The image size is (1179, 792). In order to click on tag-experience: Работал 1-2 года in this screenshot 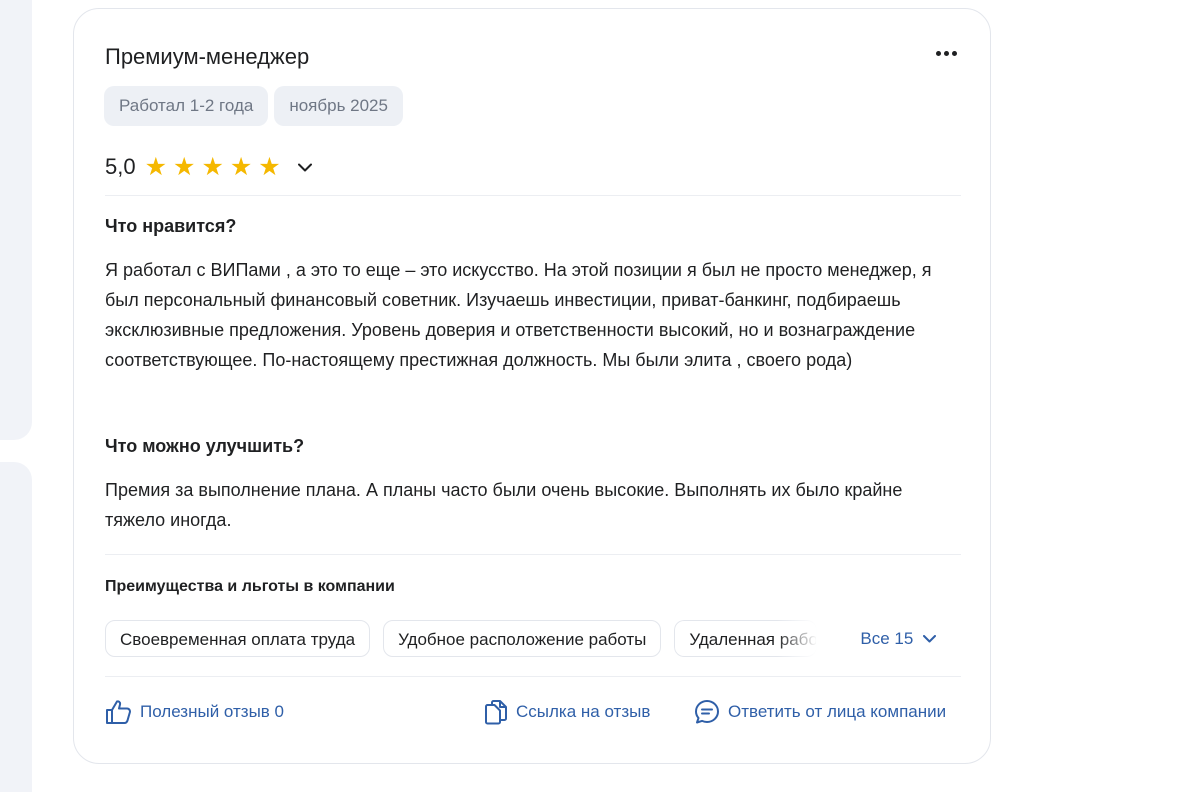, I will do `click(186, 106)`.